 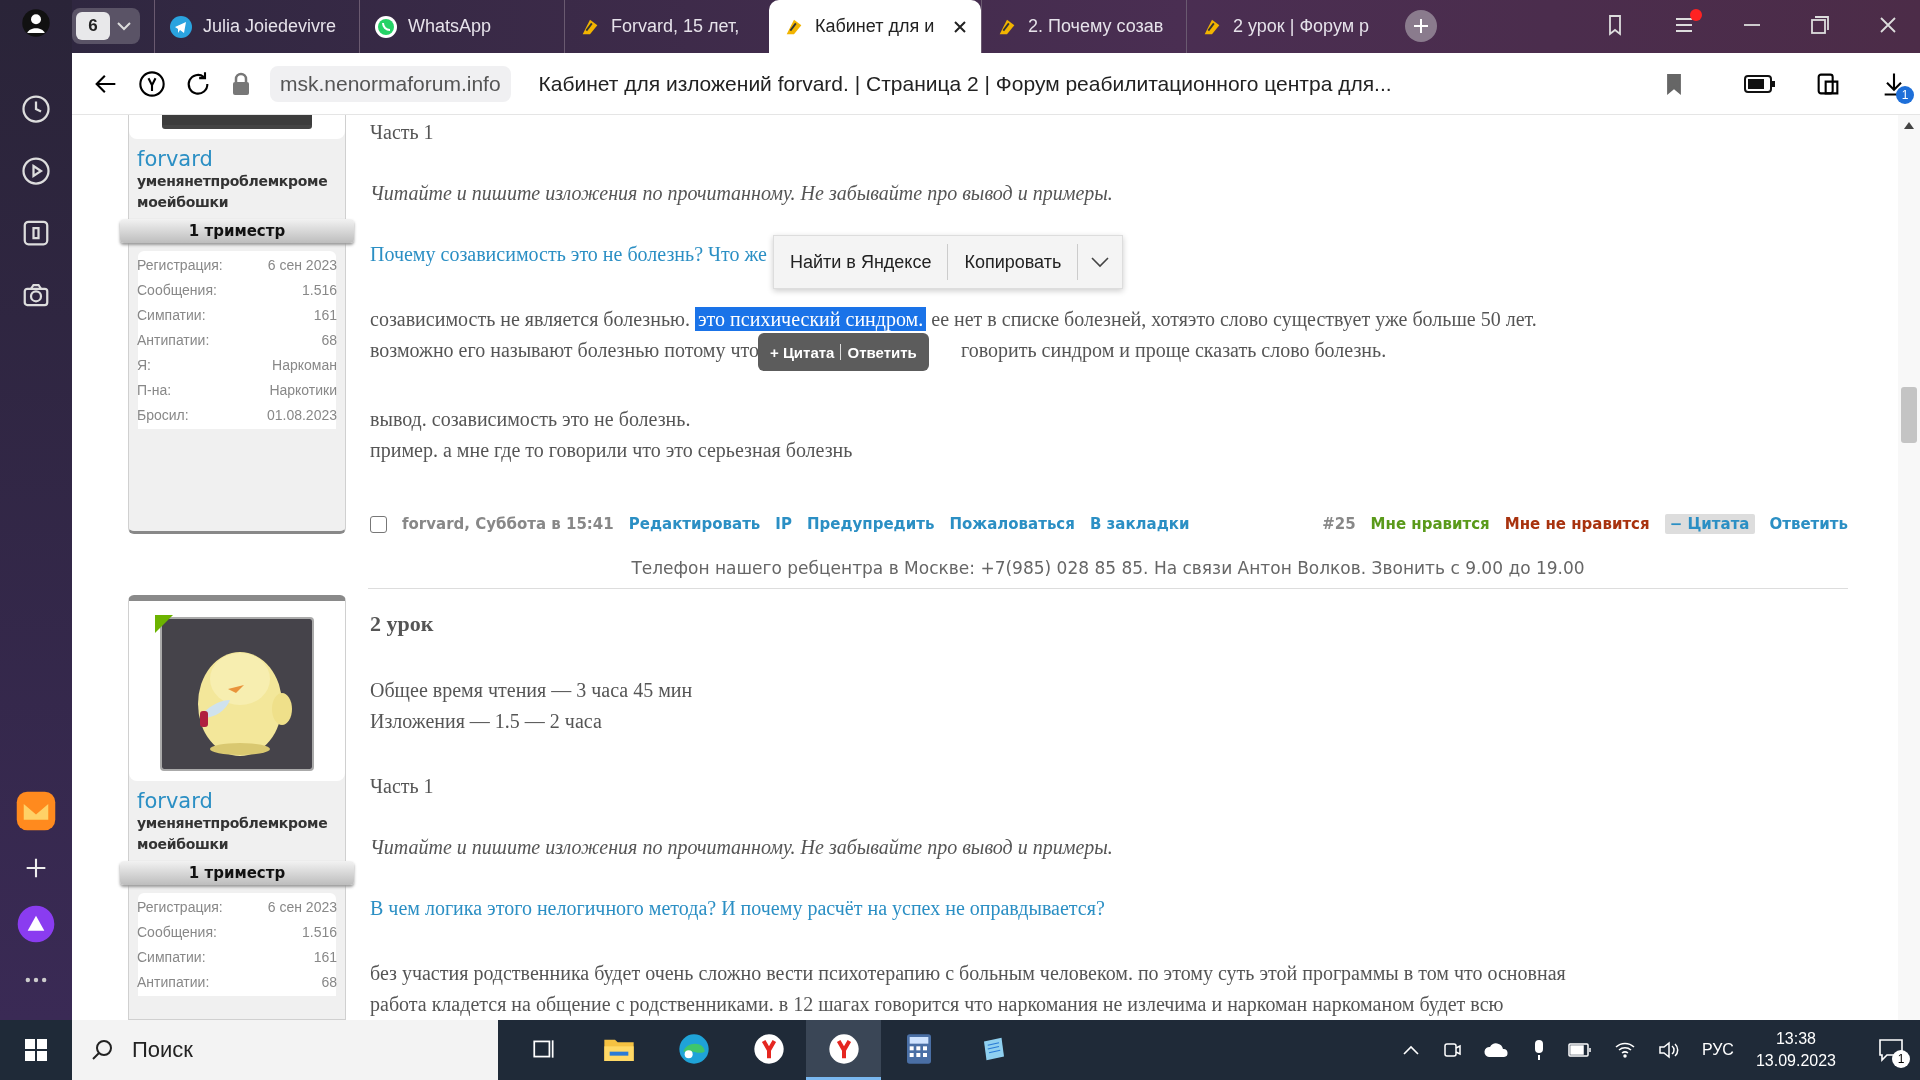 I want to click on paper-plane-icon, so click(x=181, y=26).